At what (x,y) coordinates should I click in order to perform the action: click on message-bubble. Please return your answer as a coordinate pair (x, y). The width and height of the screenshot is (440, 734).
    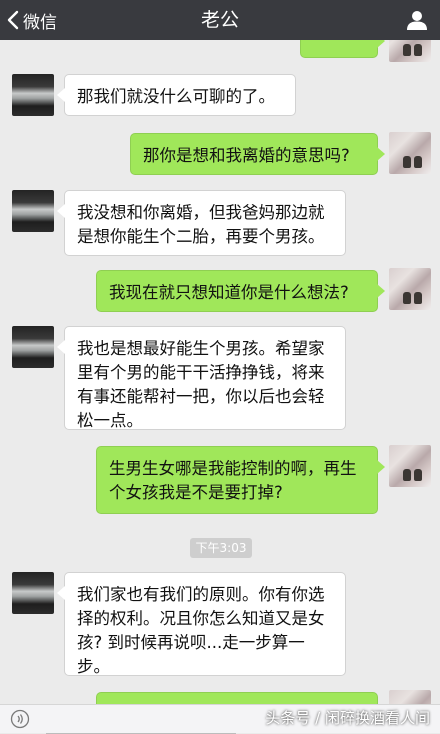
    Looking at the image, I should click on (342, 49).